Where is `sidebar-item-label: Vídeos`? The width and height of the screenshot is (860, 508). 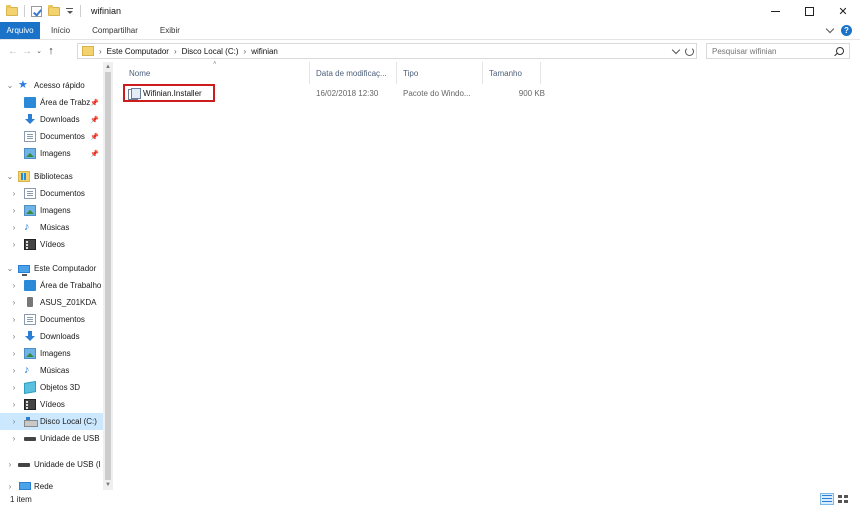
sidebar-item-label: Vídeos is located at coordinates (52, 244).